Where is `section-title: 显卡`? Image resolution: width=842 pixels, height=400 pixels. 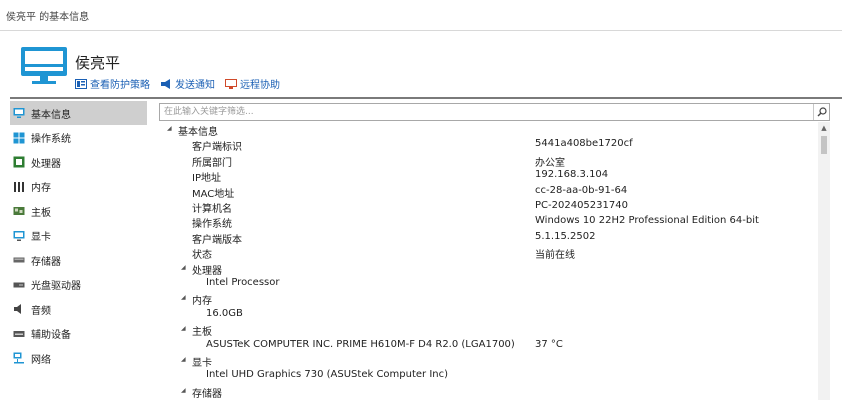
section-title: 显卡 is located at coordinates (202, 363).